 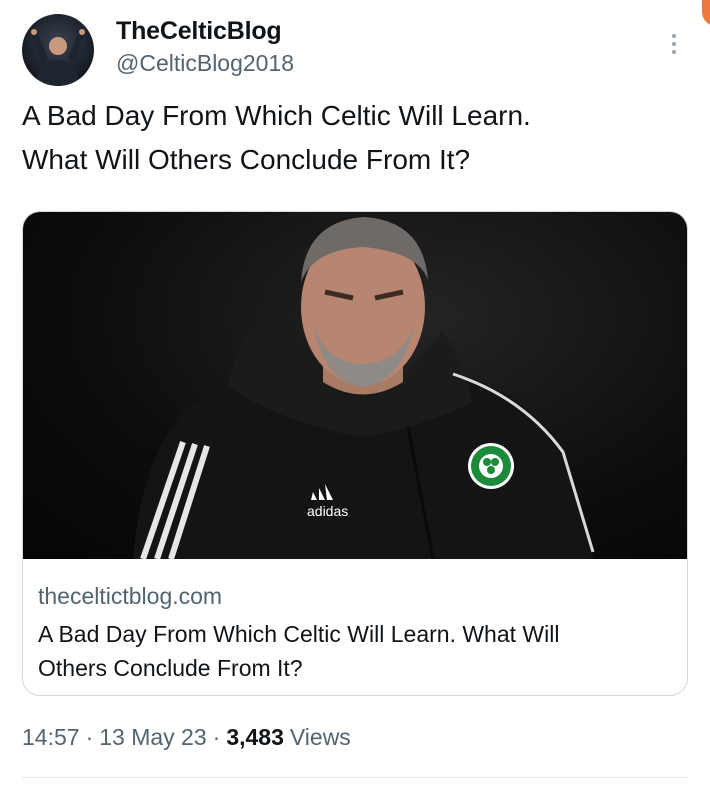 What do you see at coordinates (152, 737) in the screenshot?
I see `tweet-date: 13 May 23` at bounding box center [152, 737].